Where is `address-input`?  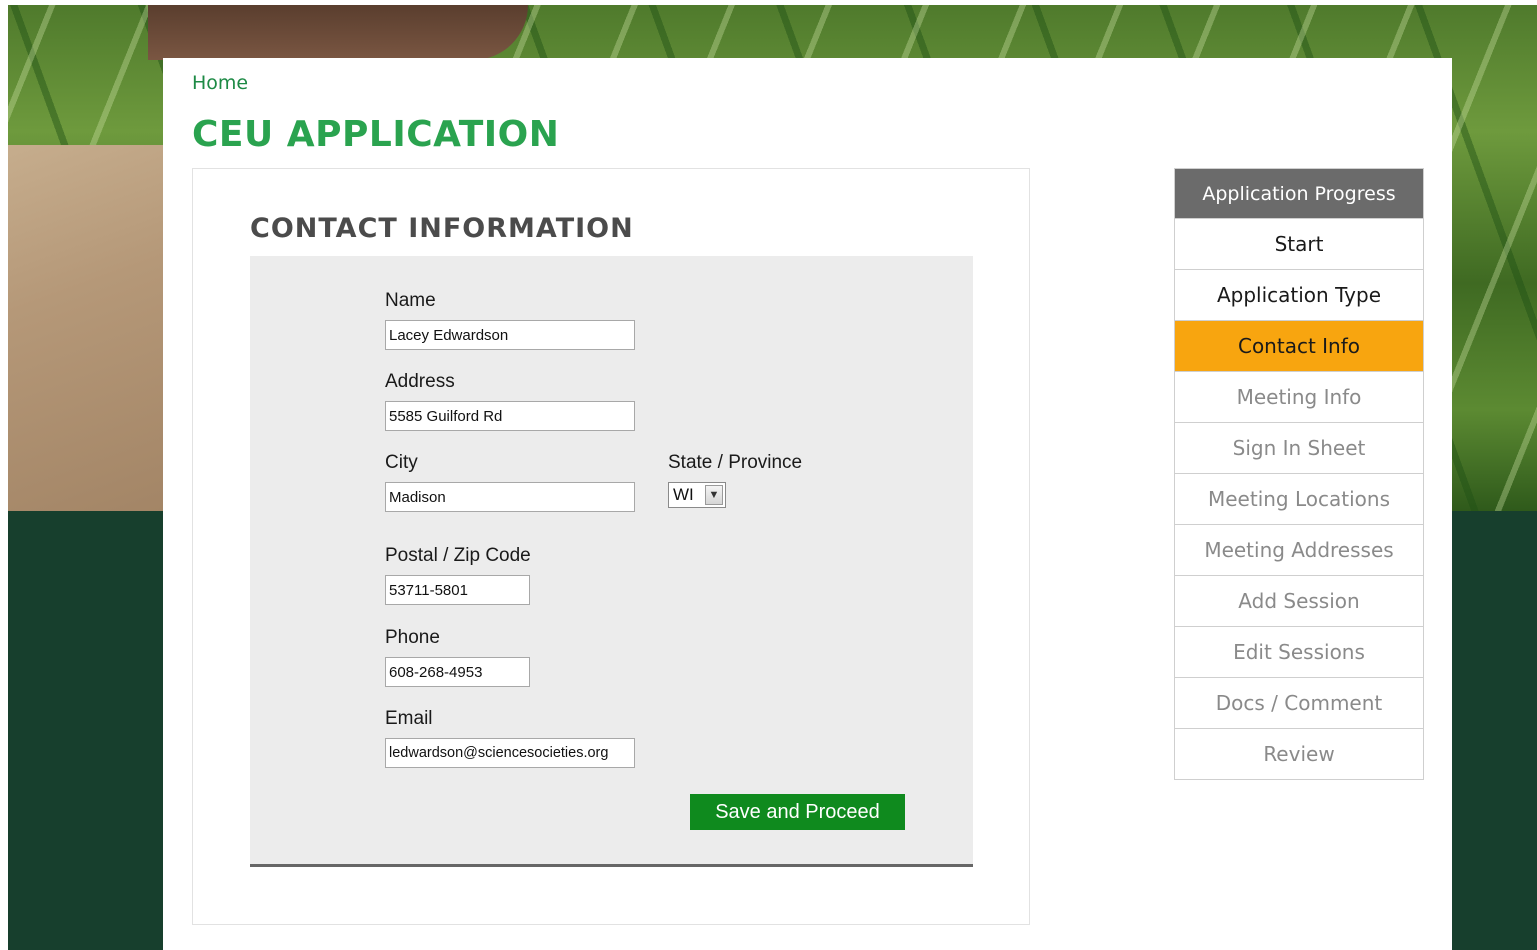
address-input is located at coordinates (510, 416).